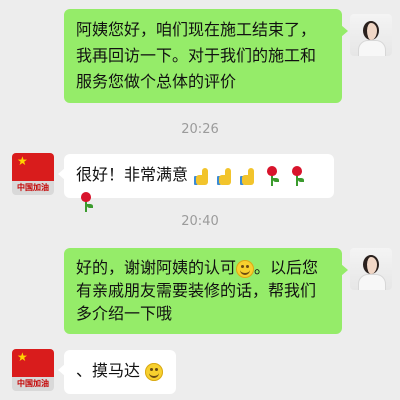 The width and height of the screenshot is (400, 400). Describe the element at coordinates (156, 267) in the screenshot. I see `message-text: 好的，谢谢阿姨的认可` at that location.